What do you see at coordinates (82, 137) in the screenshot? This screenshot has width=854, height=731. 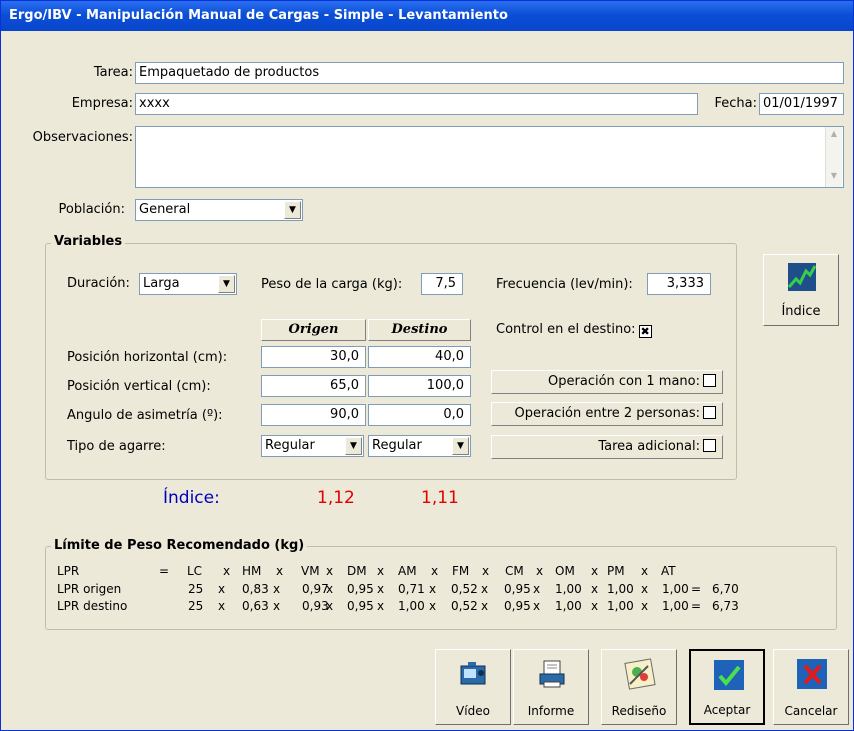 I see `observaciones-label: Observaciones:` at bounding box center [82, 137].